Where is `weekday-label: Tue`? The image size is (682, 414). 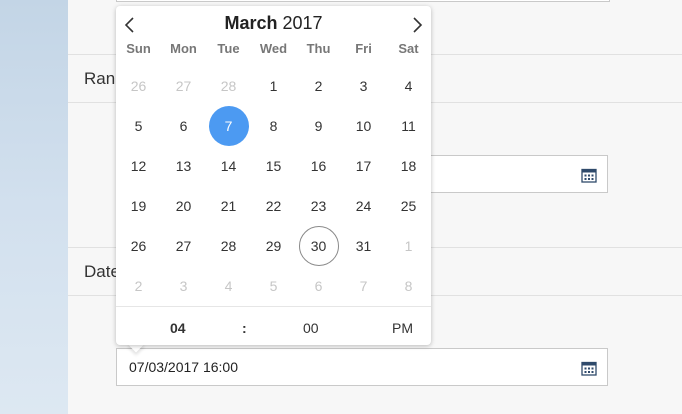
weekday-label: Tue is located at coordinates (228, 48).